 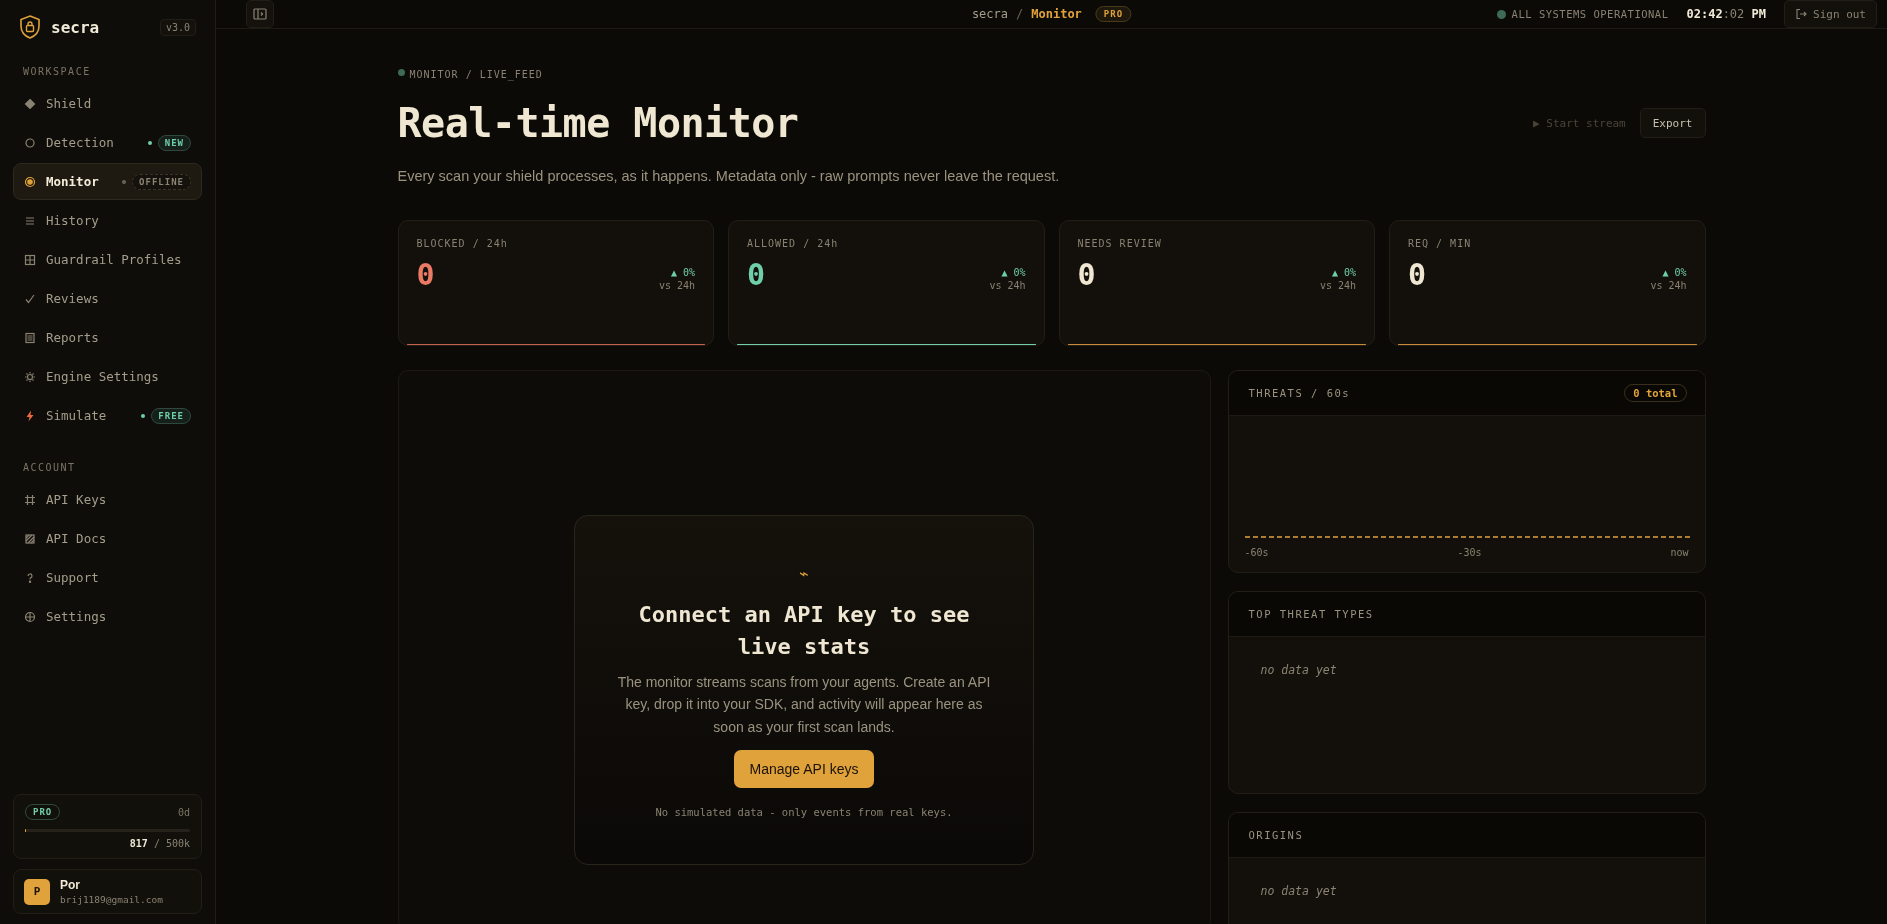 What do you see at coordinates (1120, 243) in the screenshot?
I see `stat-label: NEEDS REVIEW` at bounding box center [1120, 243].